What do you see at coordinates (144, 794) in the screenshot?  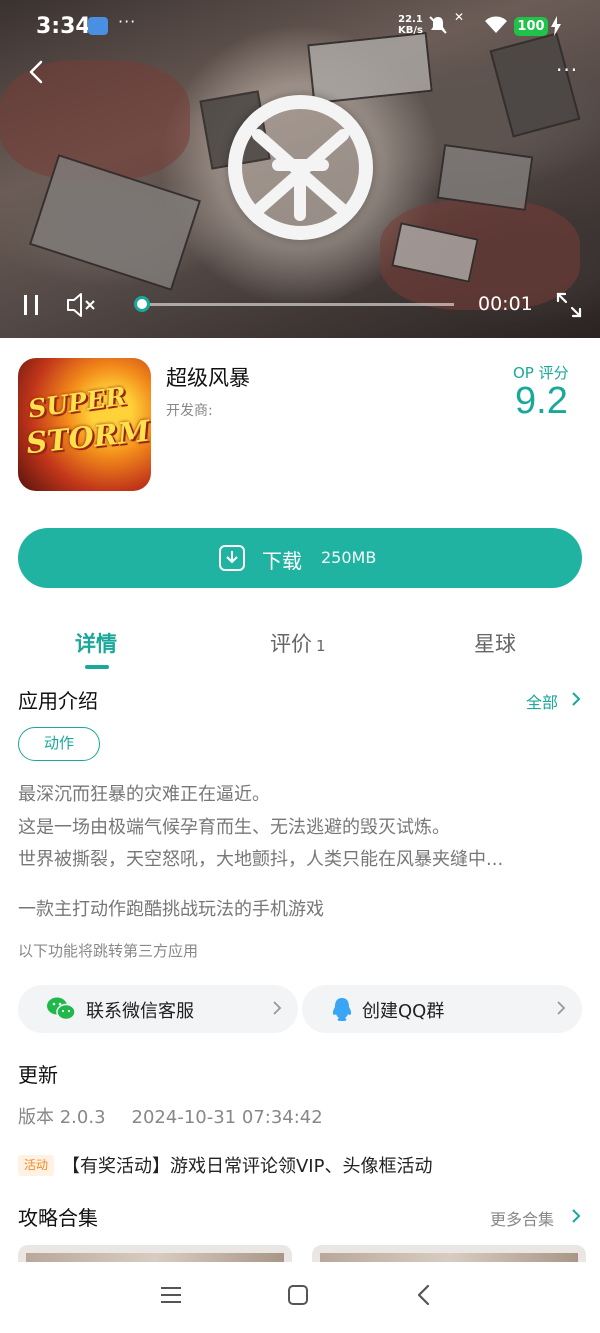 I see `description-line-1: 最深沉而狂暴的灾难正在逼近。` at bounding box center [144, 794].